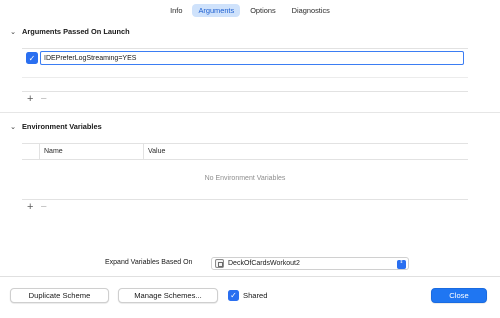  I want to click on expand-variables-selected: DeckOfCardsWorkout2, so click(264, 263).